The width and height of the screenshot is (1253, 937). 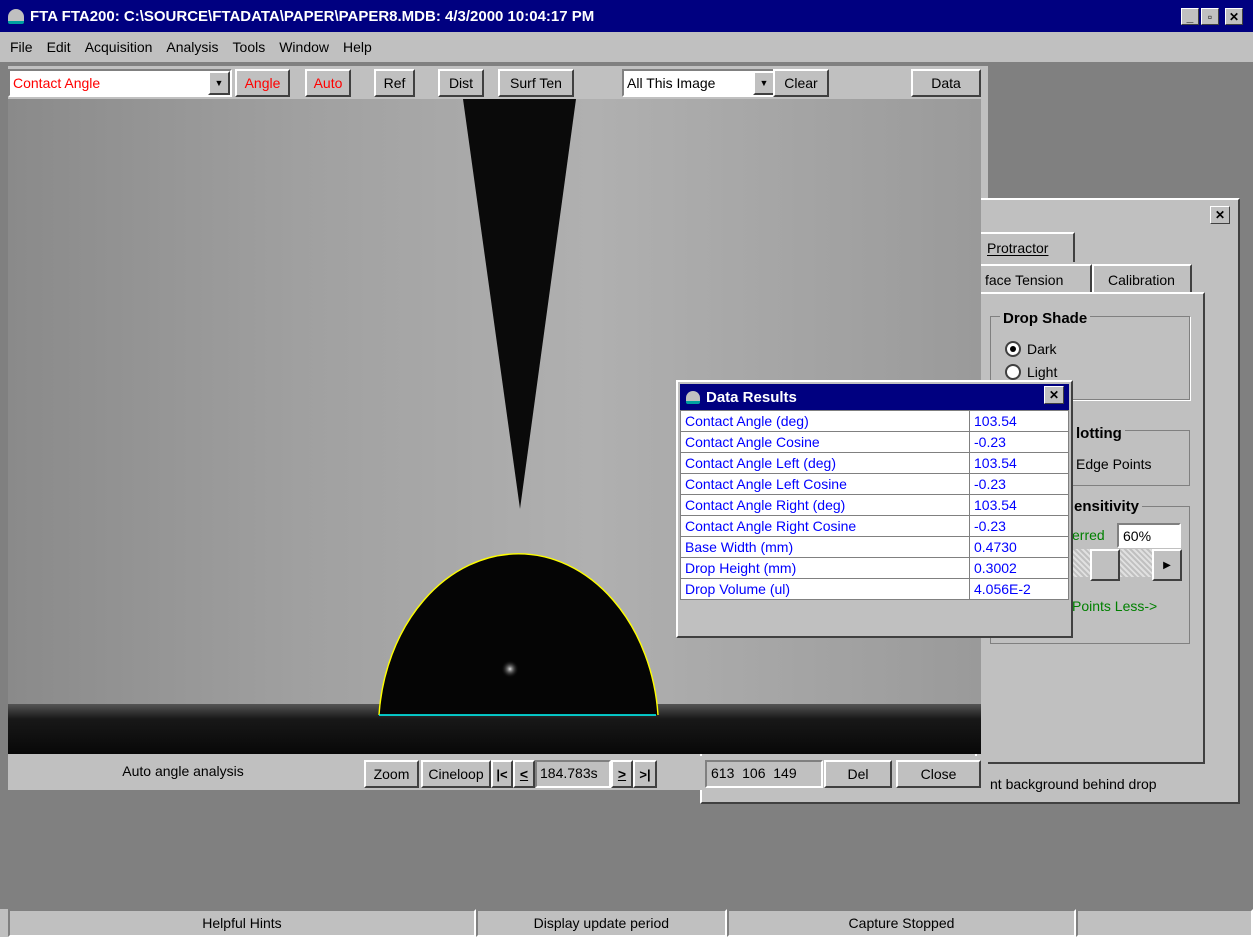 What do you see at coordinates (249, 47) in the screenshot?
I see `menu-tools: Tools` at bounding box center [249, 47].